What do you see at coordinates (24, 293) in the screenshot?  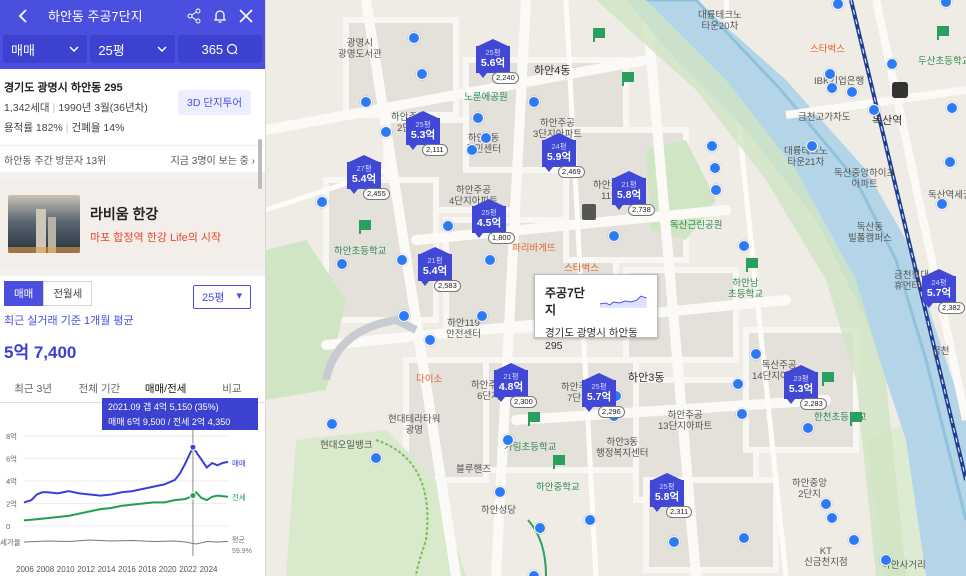 I see `tab-sale: 매매` at bounding box center [24, 293].